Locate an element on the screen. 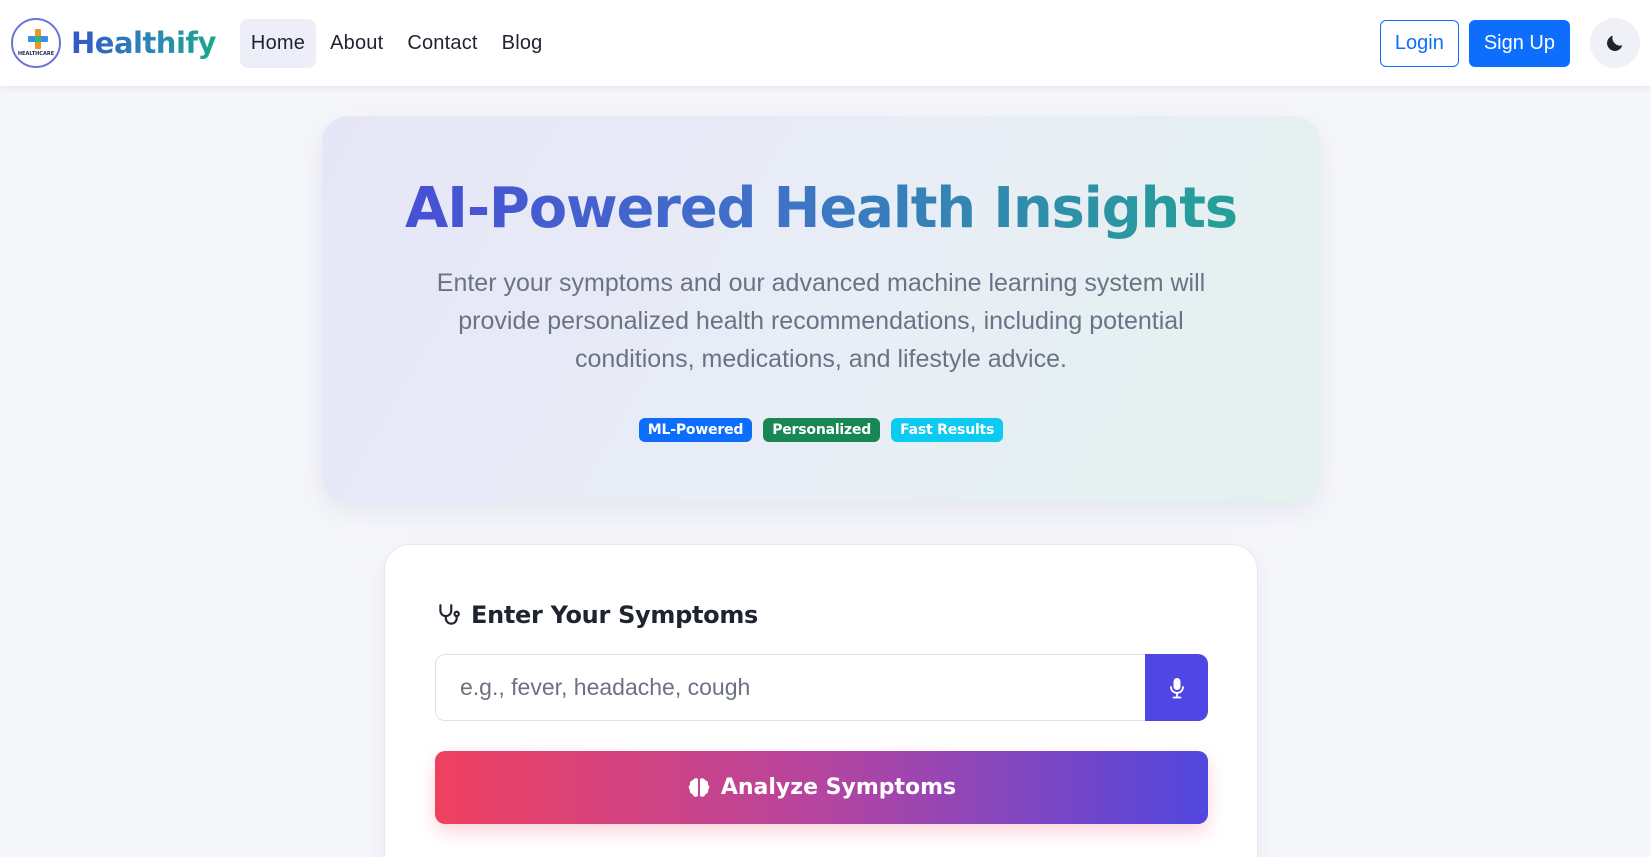 This screenshot has width=1651, height=857. symptom-card-title: Enter Your Symptoms is located at coordinates (596, 615).